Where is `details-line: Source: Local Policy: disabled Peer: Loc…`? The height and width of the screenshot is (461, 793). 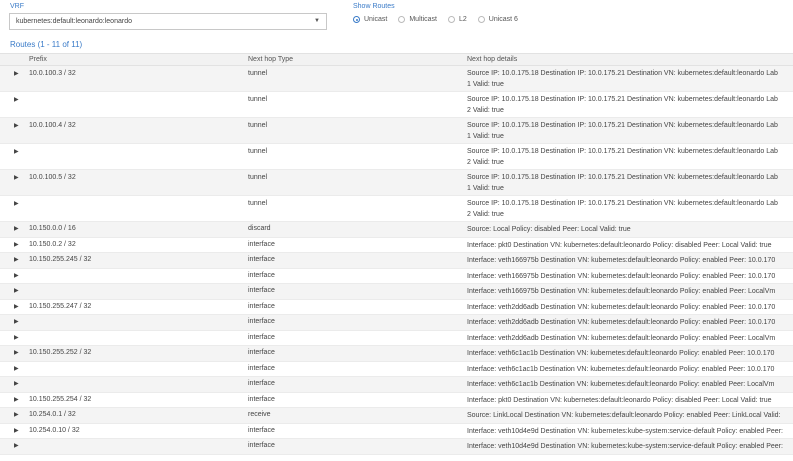
details-line: Source: Local Policy: disabled Peer: Loc… is located at coordinates (549, 229).